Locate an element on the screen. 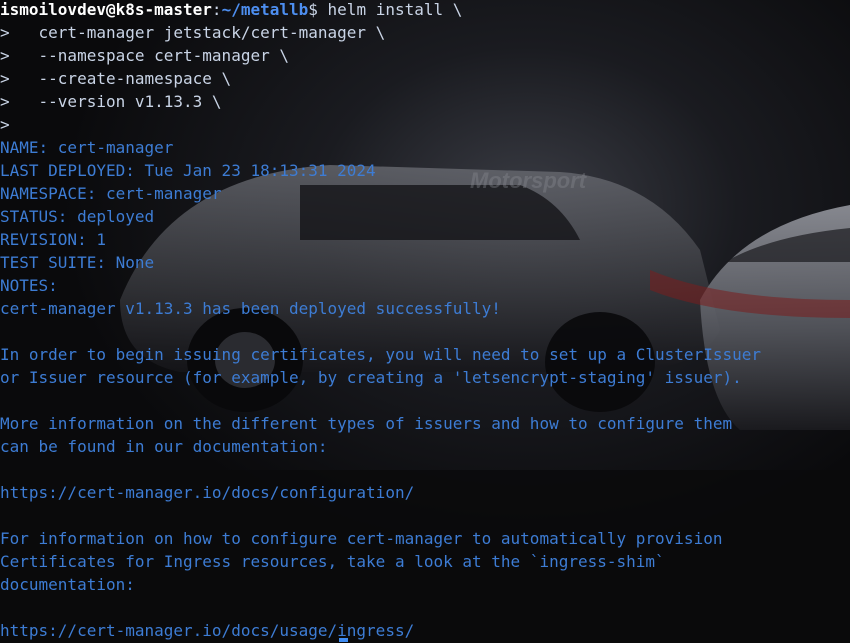  output-line: NOTES: is located at coordinates (29, 285).